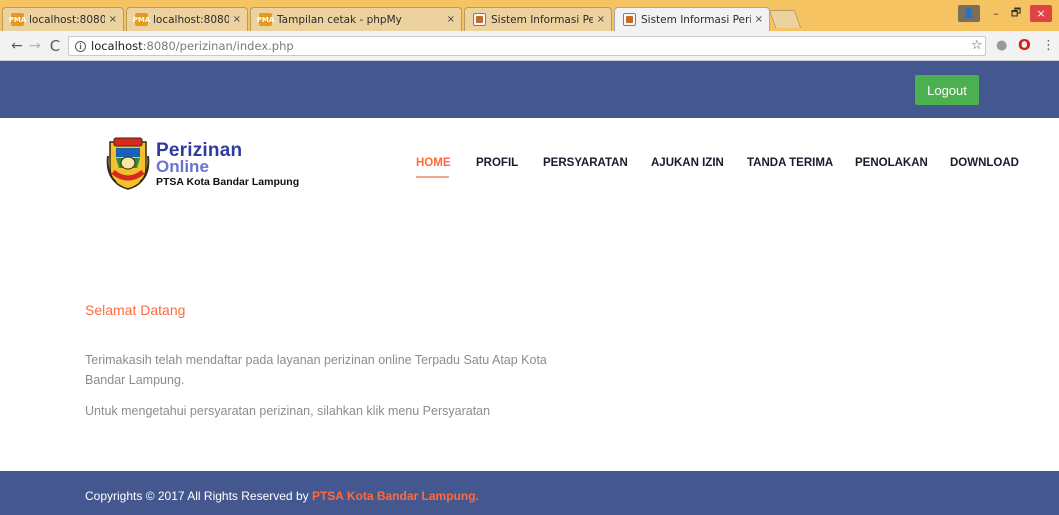 This screenshot has width=1059, height=515. What do you see at coordinates (996, 13) in the screenshot?
I see `minimize-icon: –` at bounding box center [996, 13].